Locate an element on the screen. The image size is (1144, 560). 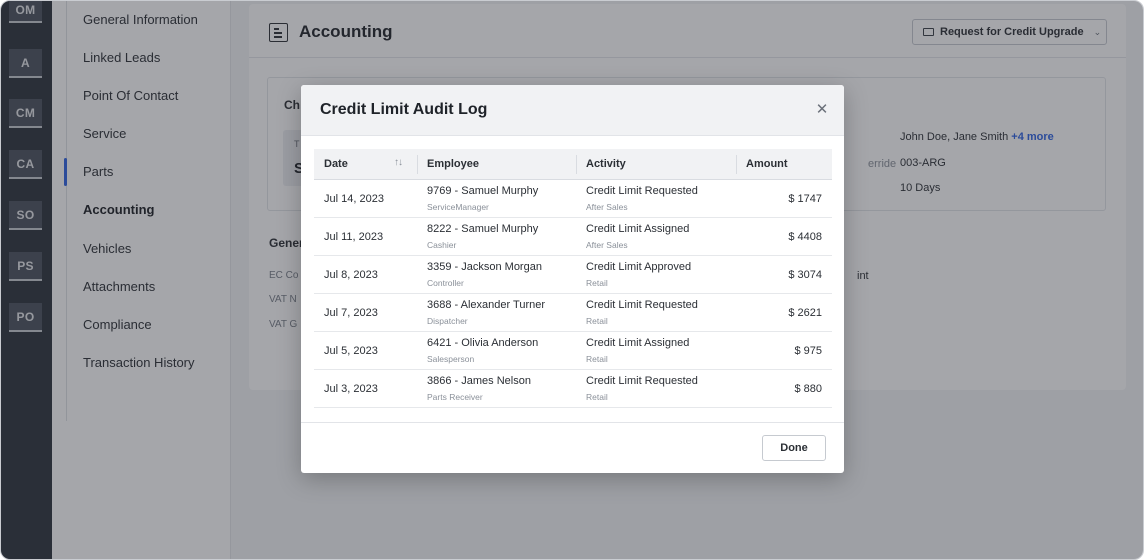
sort-icon: ↑↓ is located at coordinates (398, 162).